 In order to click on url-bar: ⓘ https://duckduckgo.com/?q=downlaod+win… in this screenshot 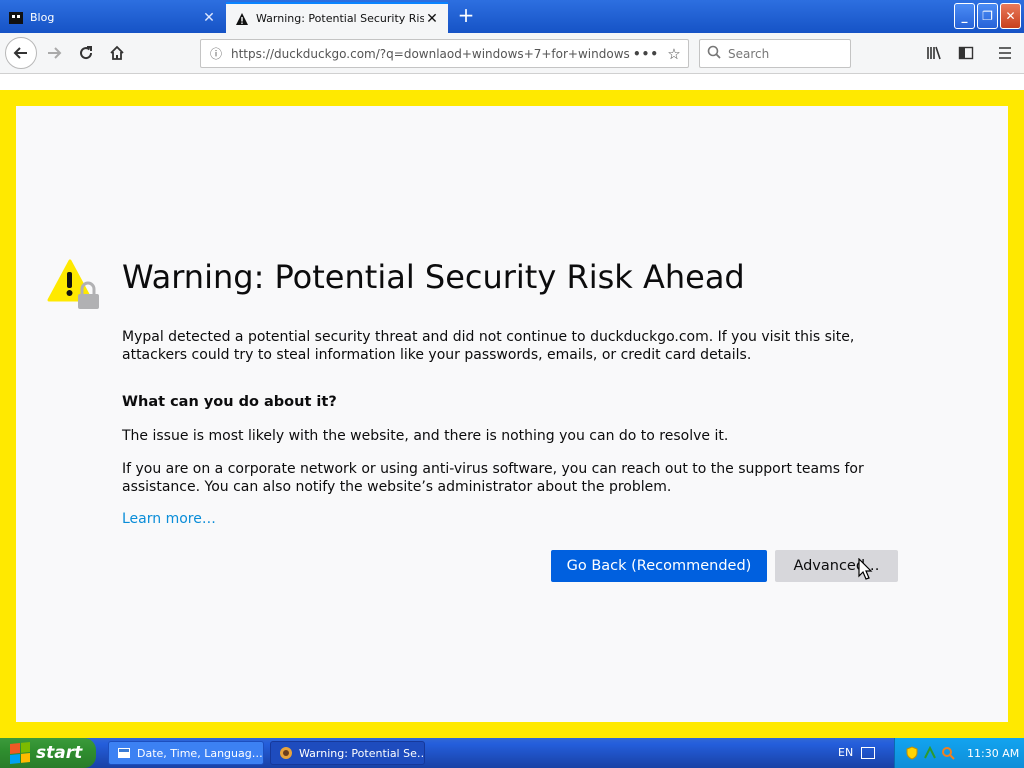, I will do `click(444, 53)`.